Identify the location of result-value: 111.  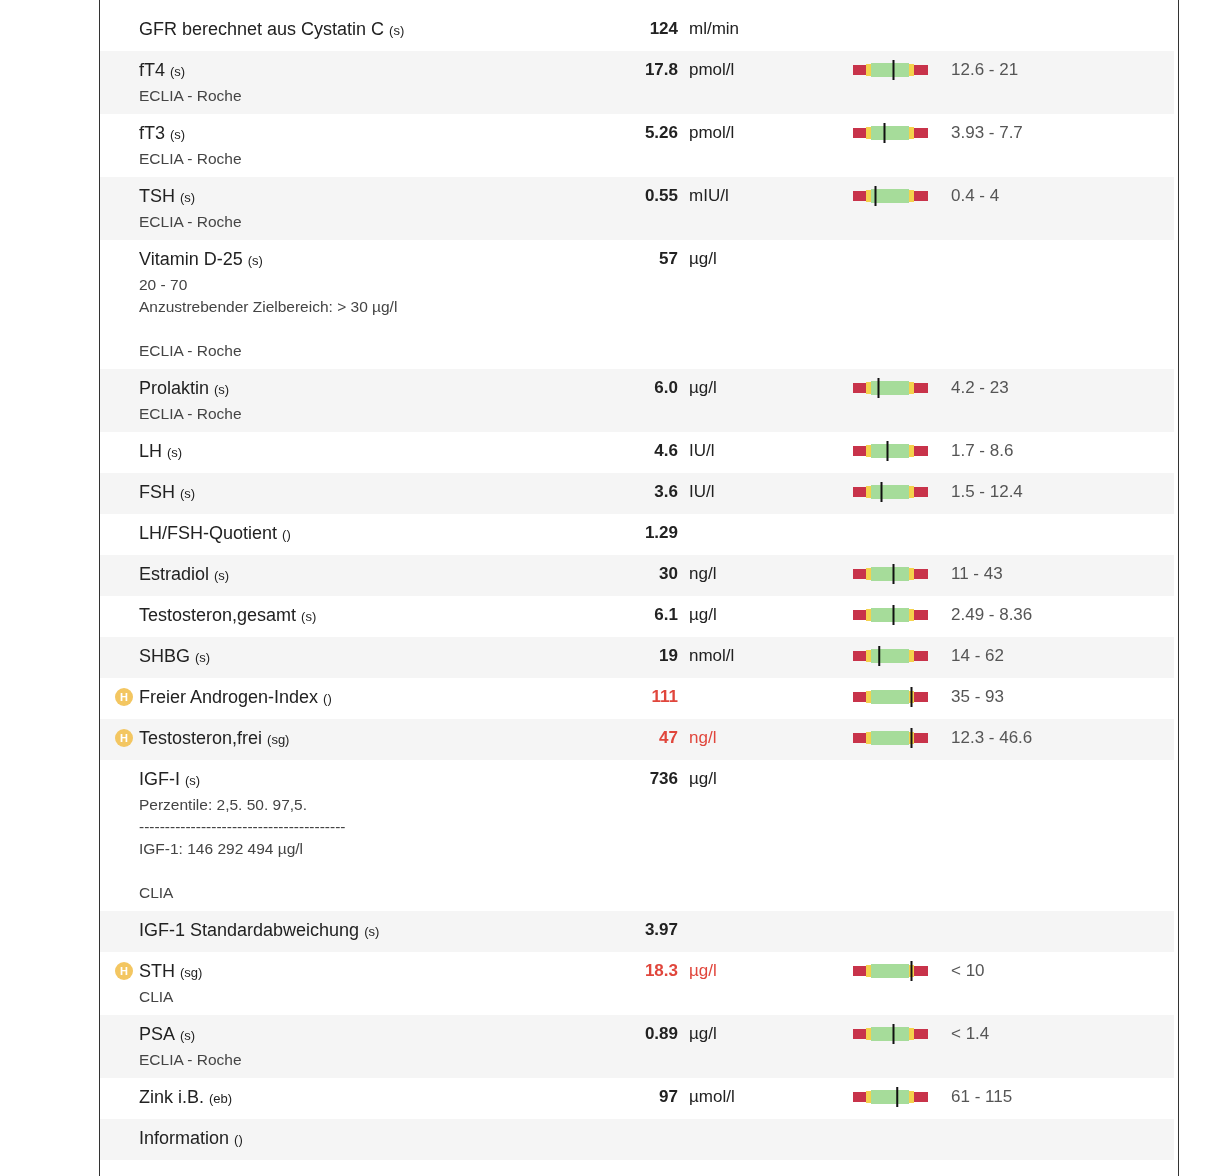
(664, 697).